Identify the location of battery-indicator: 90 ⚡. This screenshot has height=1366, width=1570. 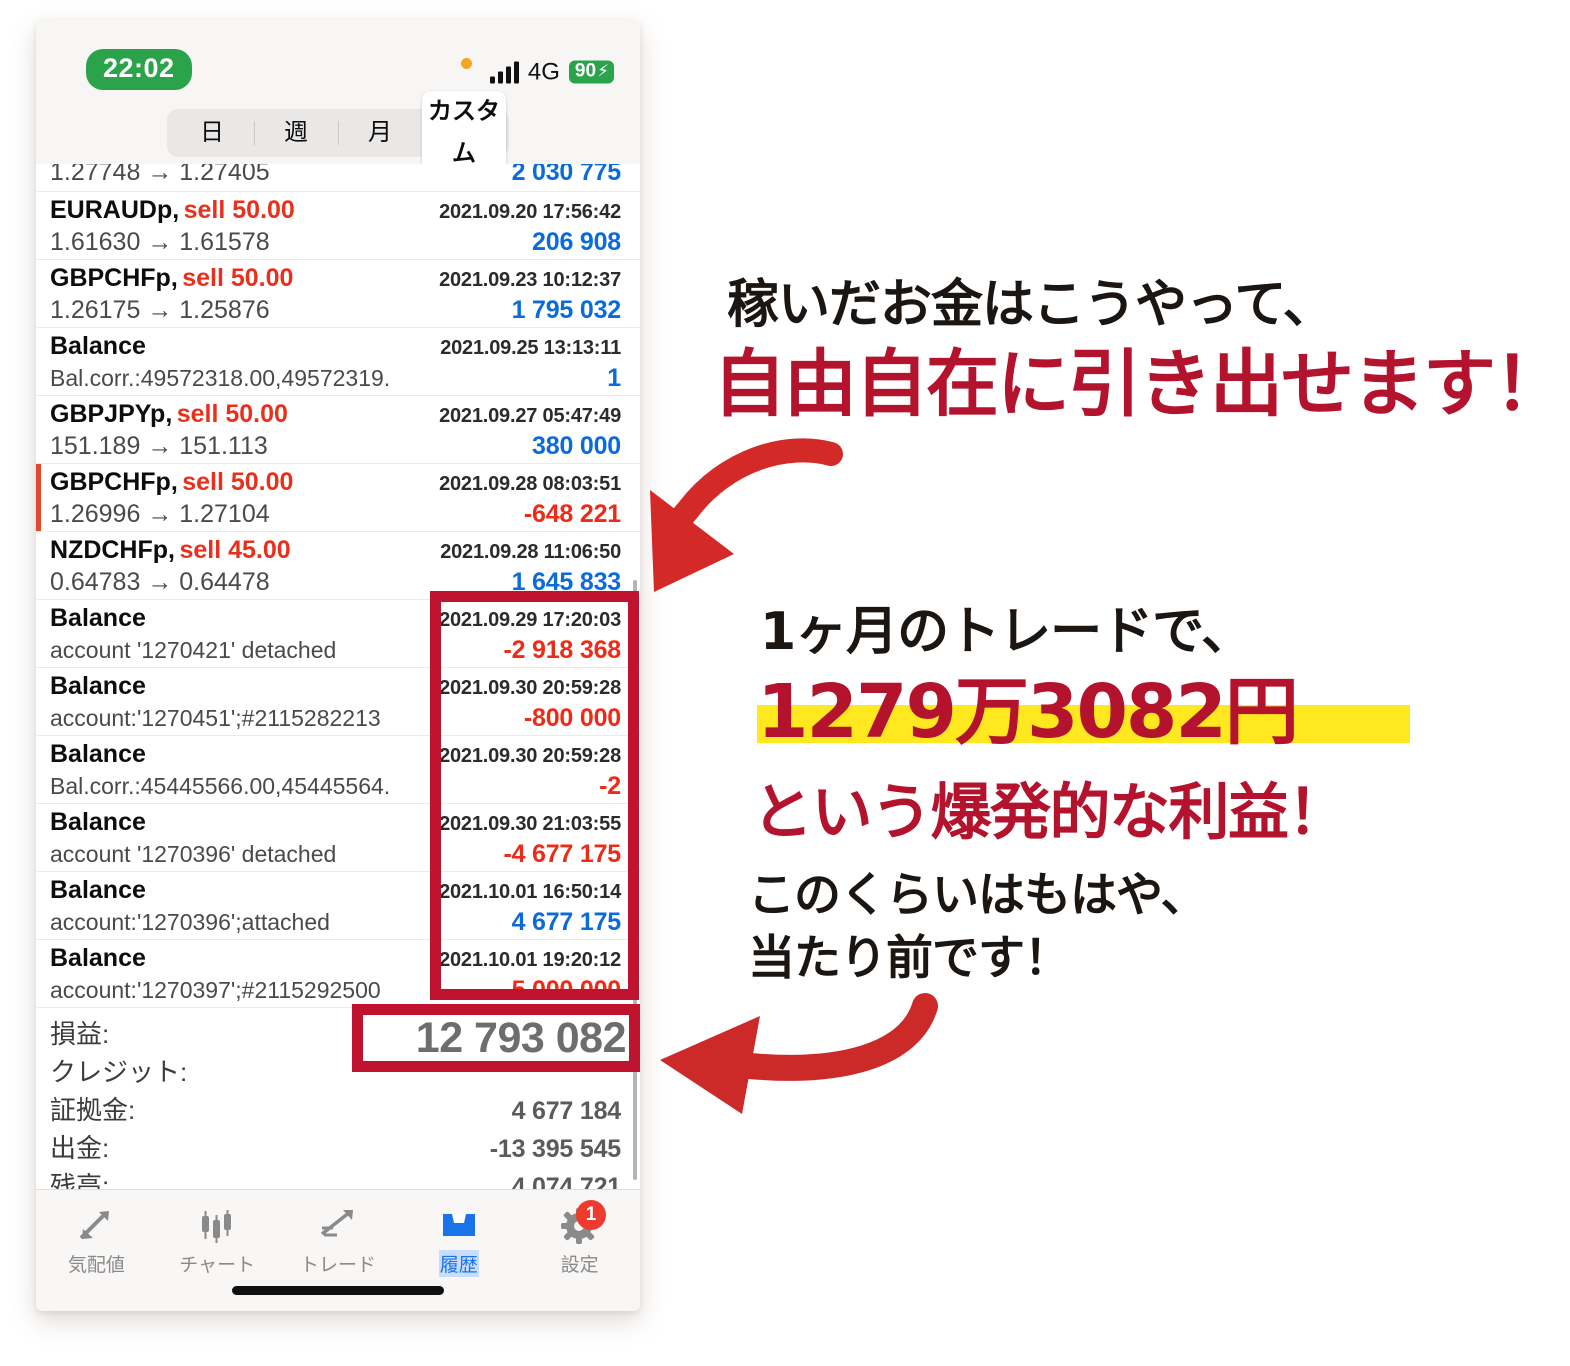
(591, 72).